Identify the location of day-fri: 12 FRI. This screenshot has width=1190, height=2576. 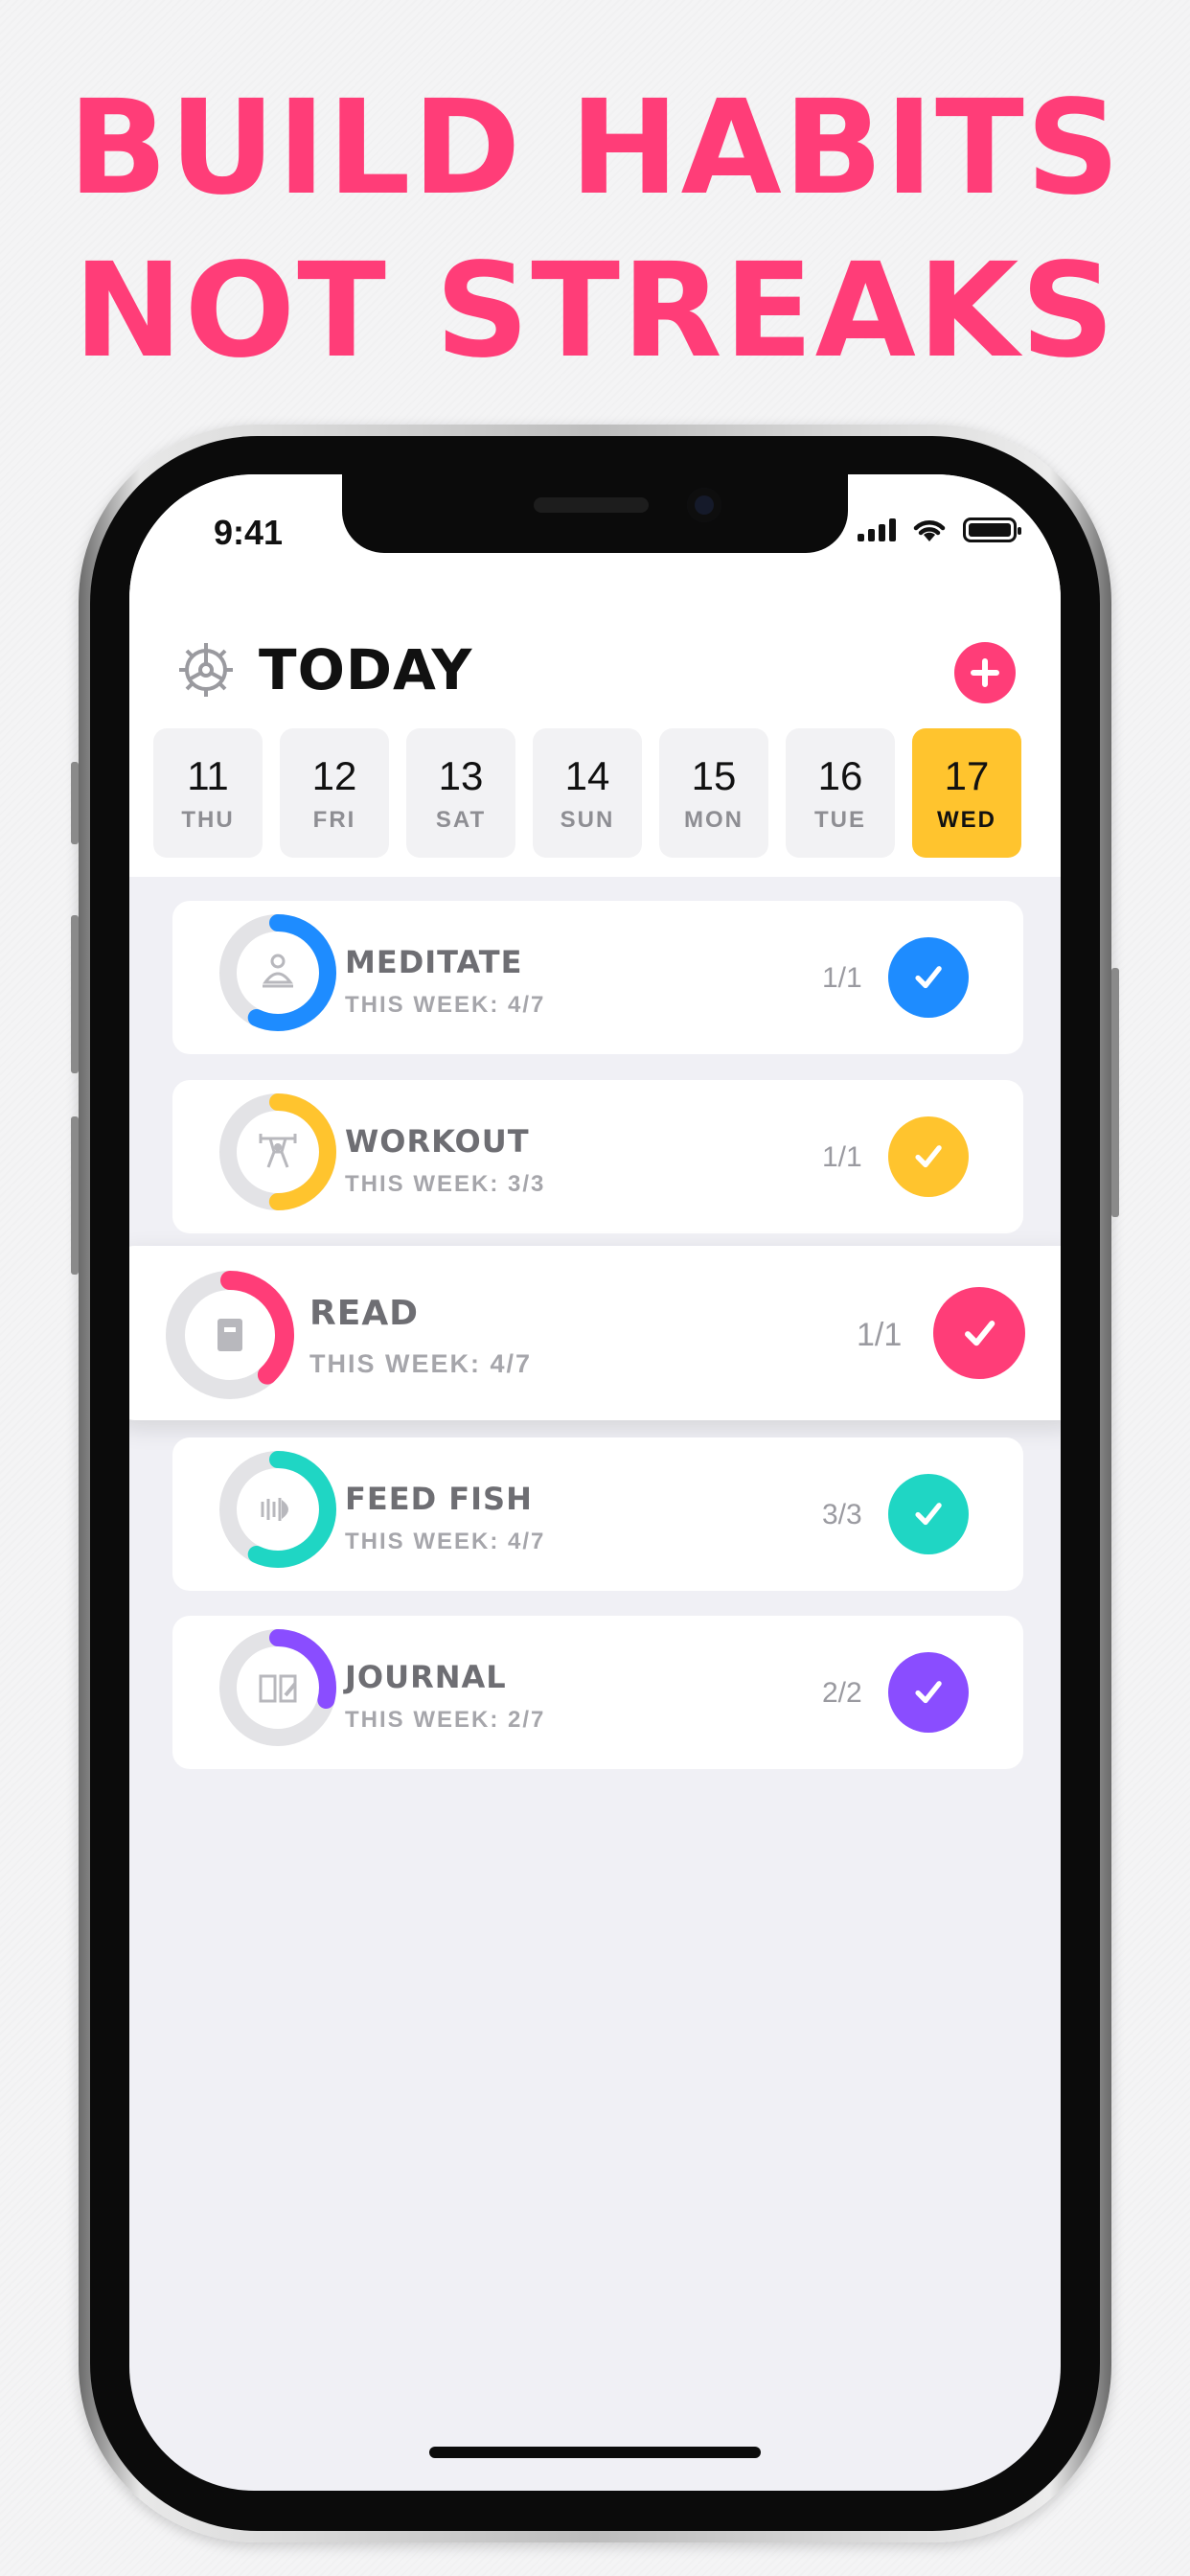
(334, 793).